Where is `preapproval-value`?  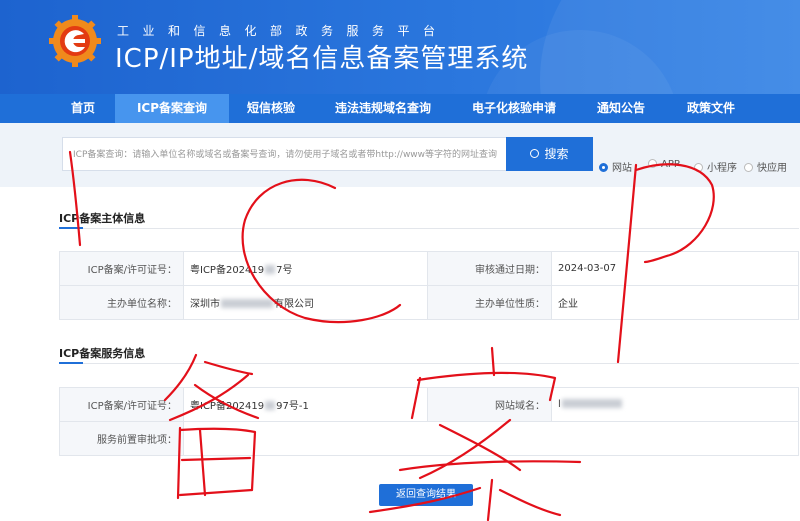 preapproval-value is located at coordinates (491, 438).